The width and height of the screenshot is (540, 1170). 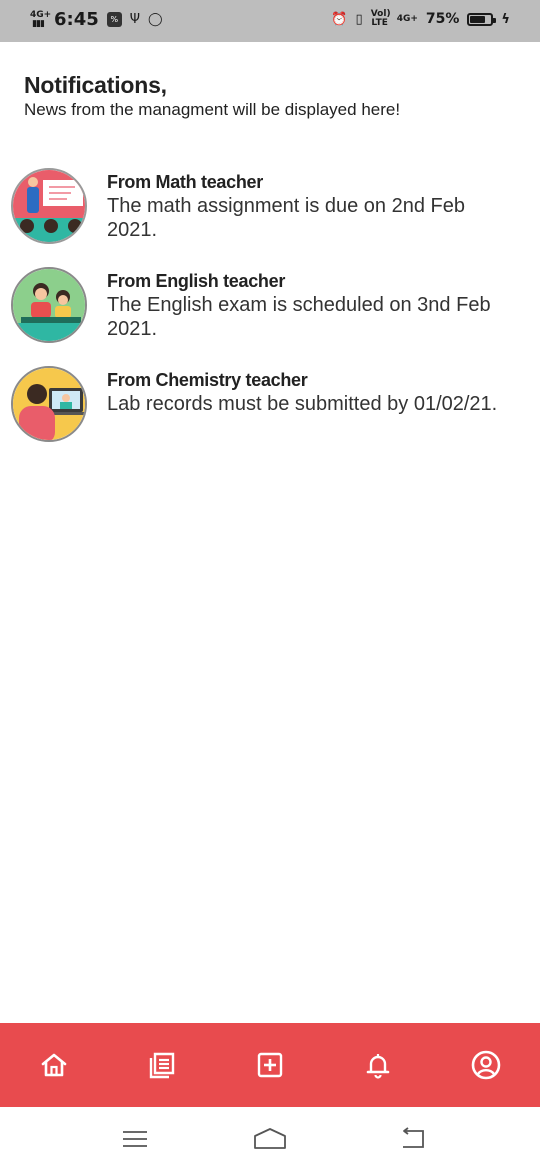 What do you see at coordinates (407, 18) in the screenshot?
I see `network-type-label: 4G+` at bounding box center [407, 18].